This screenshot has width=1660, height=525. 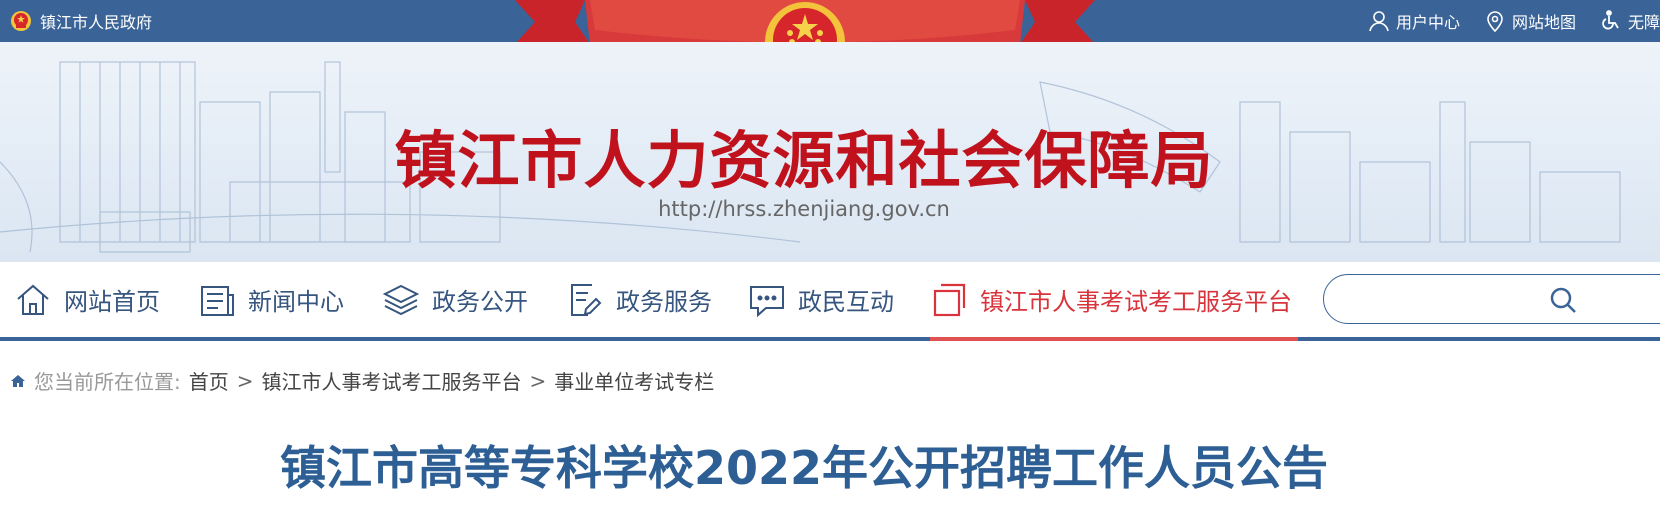 What do you see at coordinates (1543, 22) in the screenshot?
I see `site-map-label: 网站地图` at bounding box center [1543, 22].